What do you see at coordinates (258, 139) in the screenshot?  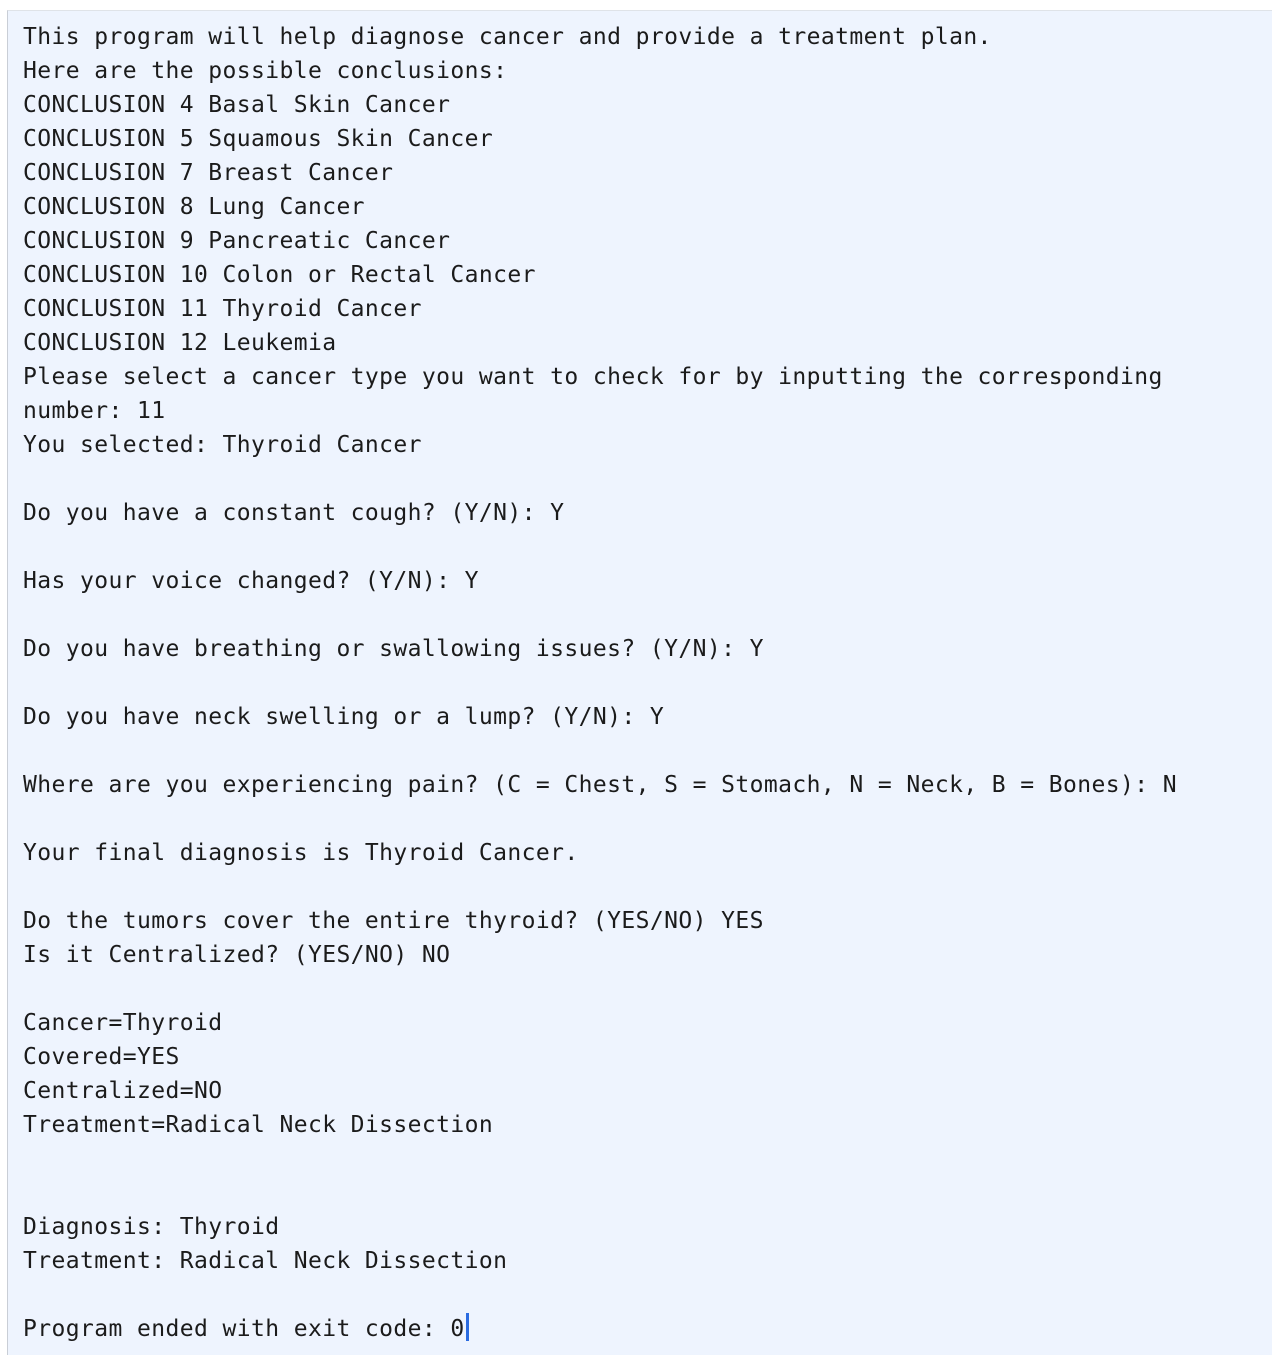 I see `console-line: CONCLUSION 5 Squamous Skin Cancer` at bounding box center [258, 139].